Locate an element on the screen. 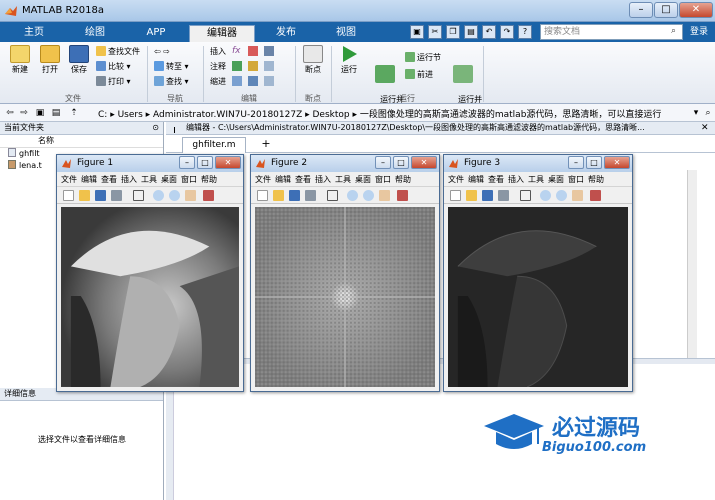 The image size is (715, 500). back-icon: ⇦ is located at coordinates (10, 113).